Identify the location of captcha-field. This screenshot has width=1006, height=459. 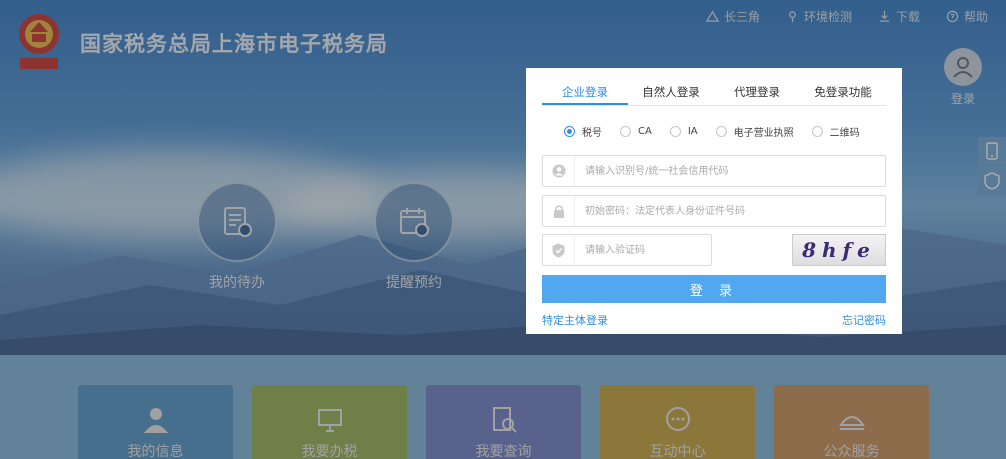
(627, 250).